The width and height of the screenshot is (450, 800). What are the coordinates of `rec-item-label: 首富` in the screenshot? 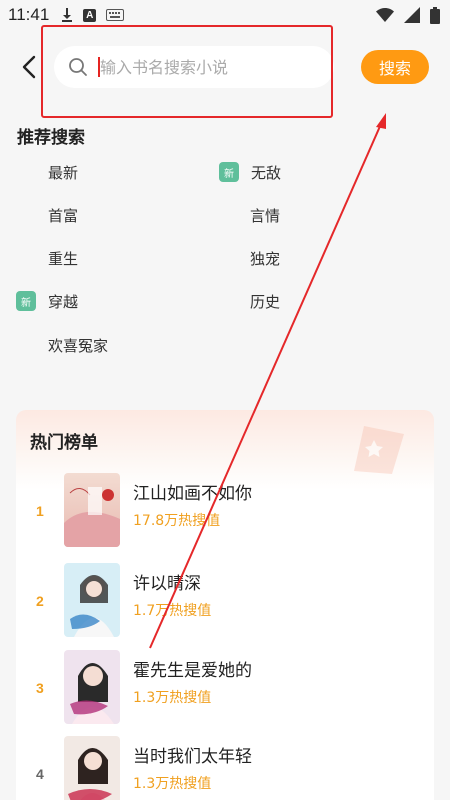 It's located at (63, 215).